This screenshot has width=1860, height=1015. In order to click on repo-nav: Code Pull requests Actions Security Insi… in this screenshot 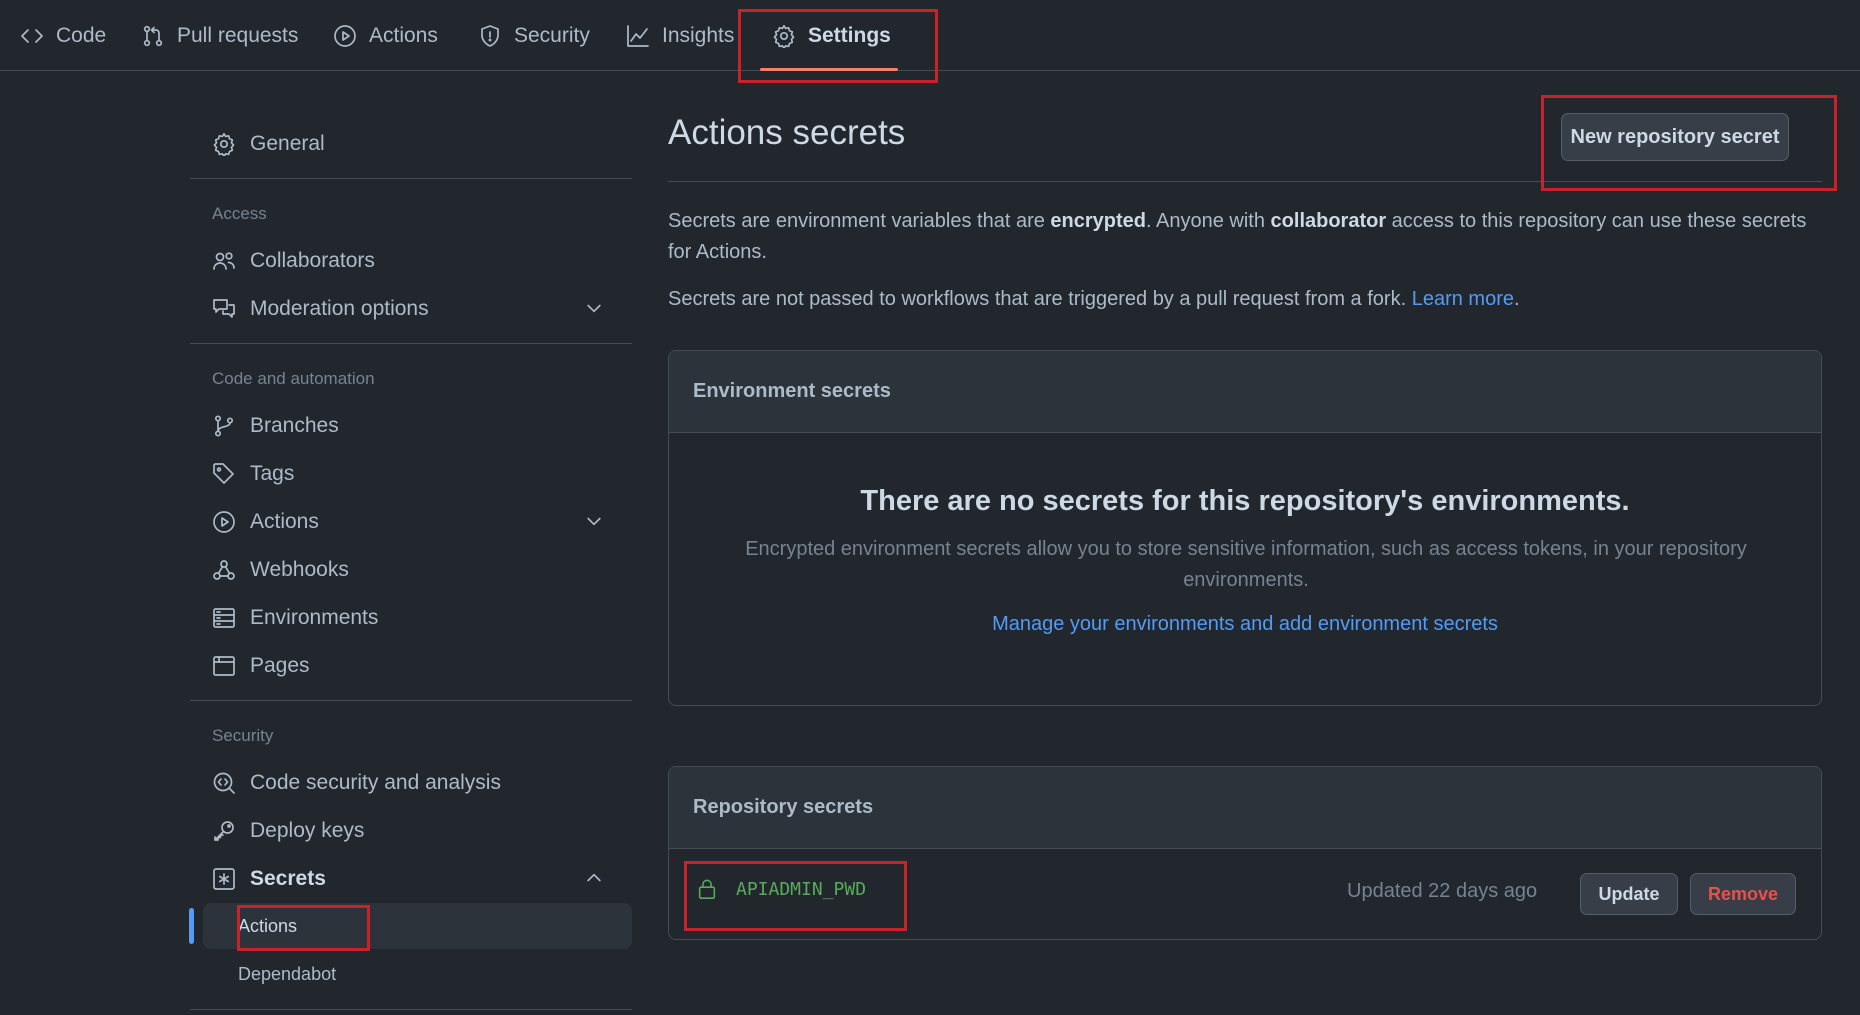, I will do `click(930, 35)`.